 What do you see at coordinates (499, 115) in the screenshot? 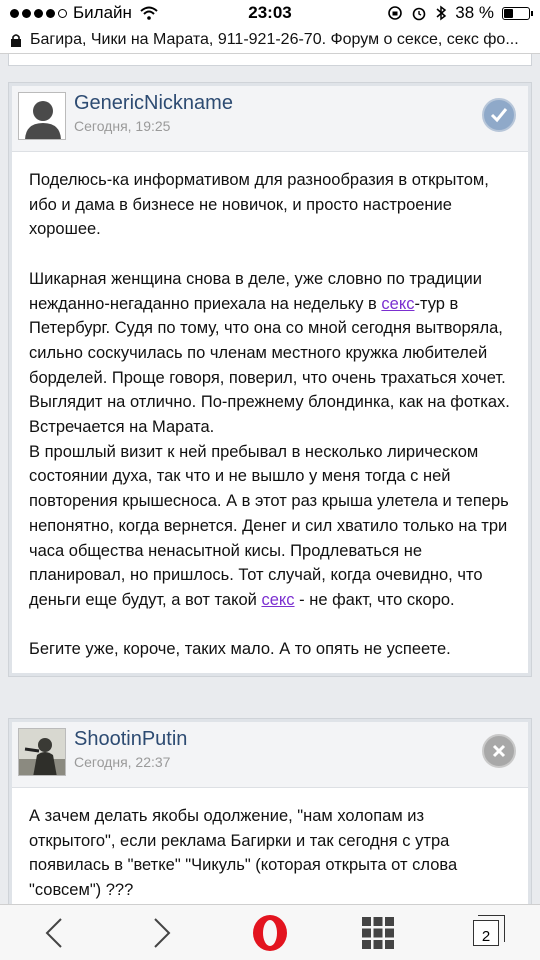
I see `check-icon` at bounding box center [499, 115].